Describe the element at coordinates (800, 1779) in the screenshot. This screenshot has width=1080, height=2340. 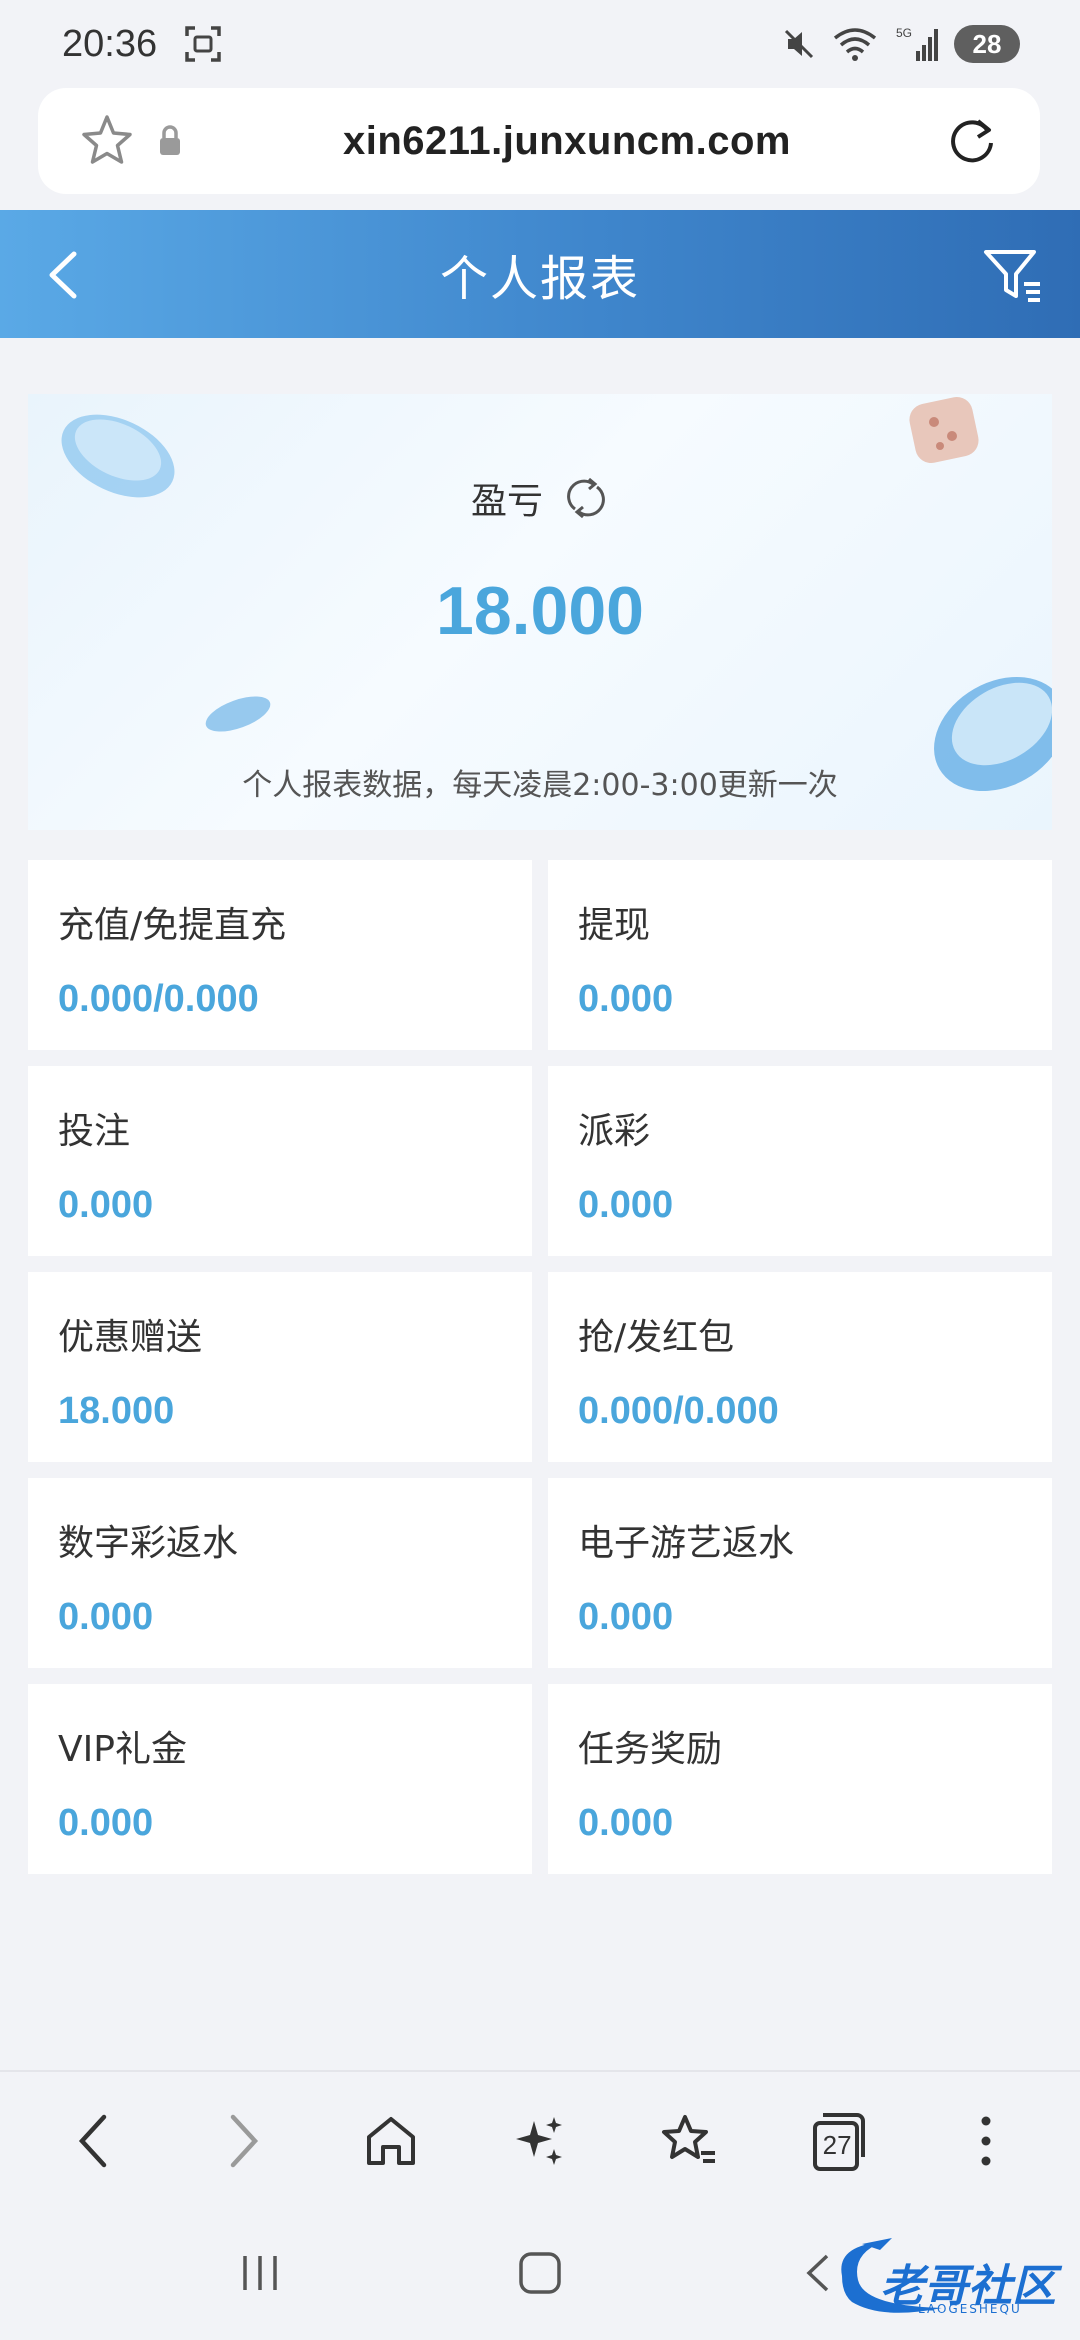
I see `stat-cell-task-reward: 任务奖励 0.000` at that location.